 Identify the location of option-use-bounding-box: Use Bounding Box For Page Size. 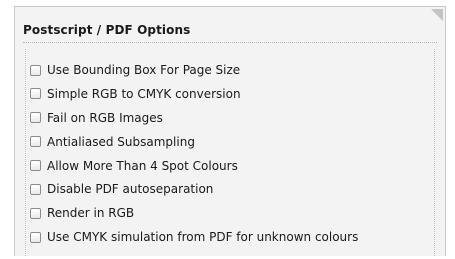
(194, 70).